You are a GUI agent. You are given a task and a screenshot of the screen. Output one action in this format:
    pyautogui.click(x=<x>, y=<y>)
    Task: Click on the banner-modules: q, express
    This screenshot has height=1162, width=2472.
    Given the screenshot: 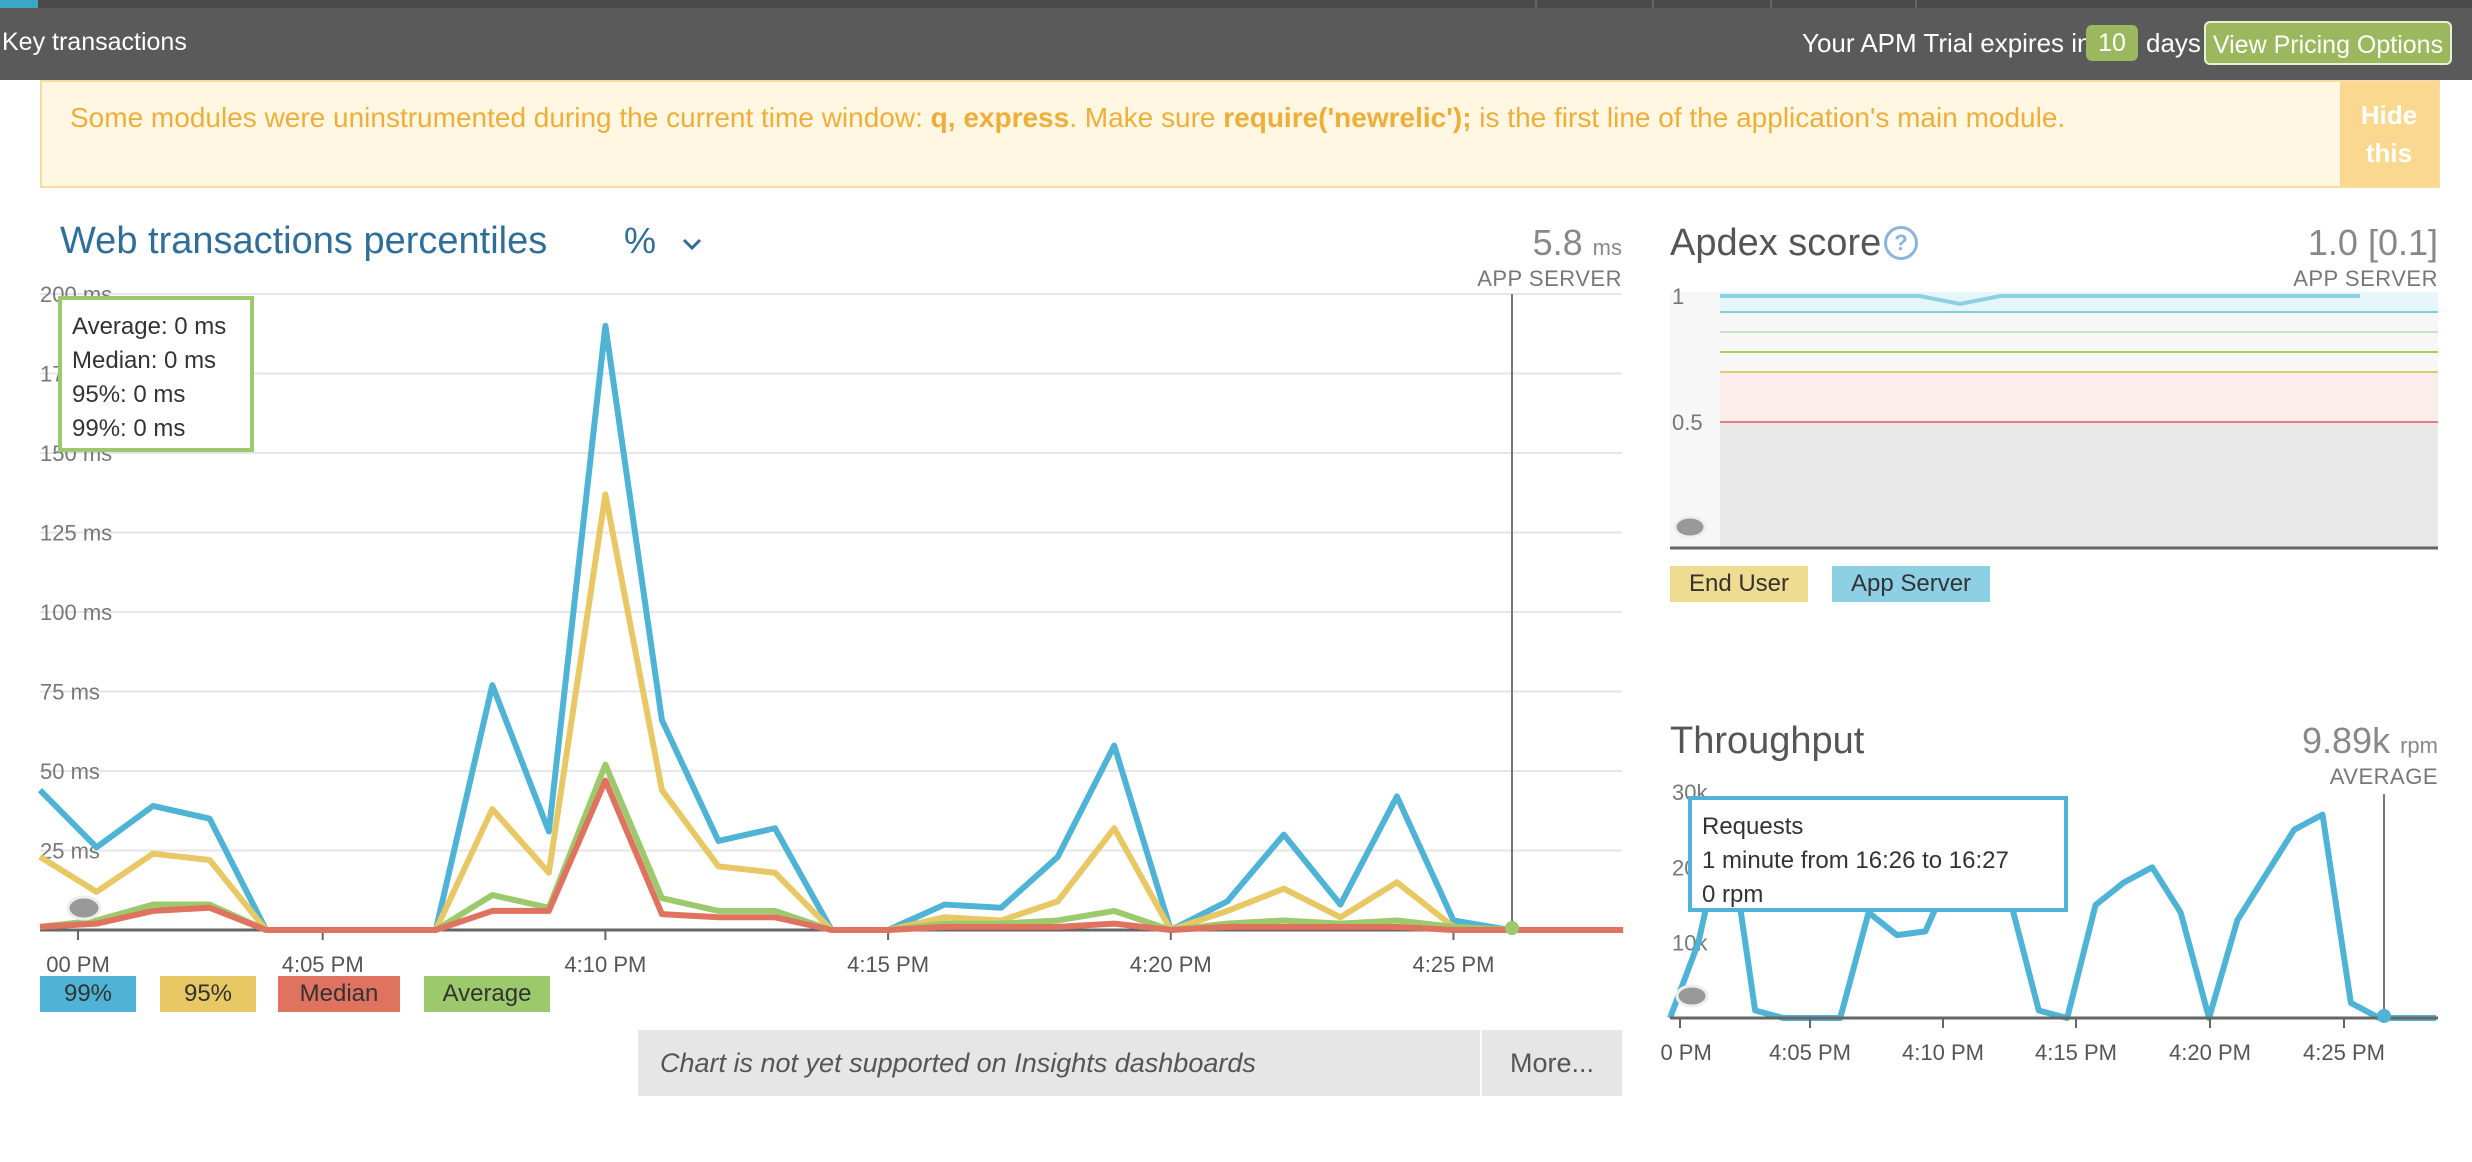 What is the action you would take?
    pyautogui.click(x=1000, y=117)
    